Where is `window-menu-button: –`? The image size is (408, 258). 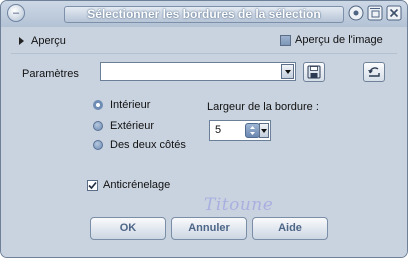 window-menu-button: – is located at coordinates (16, 13).